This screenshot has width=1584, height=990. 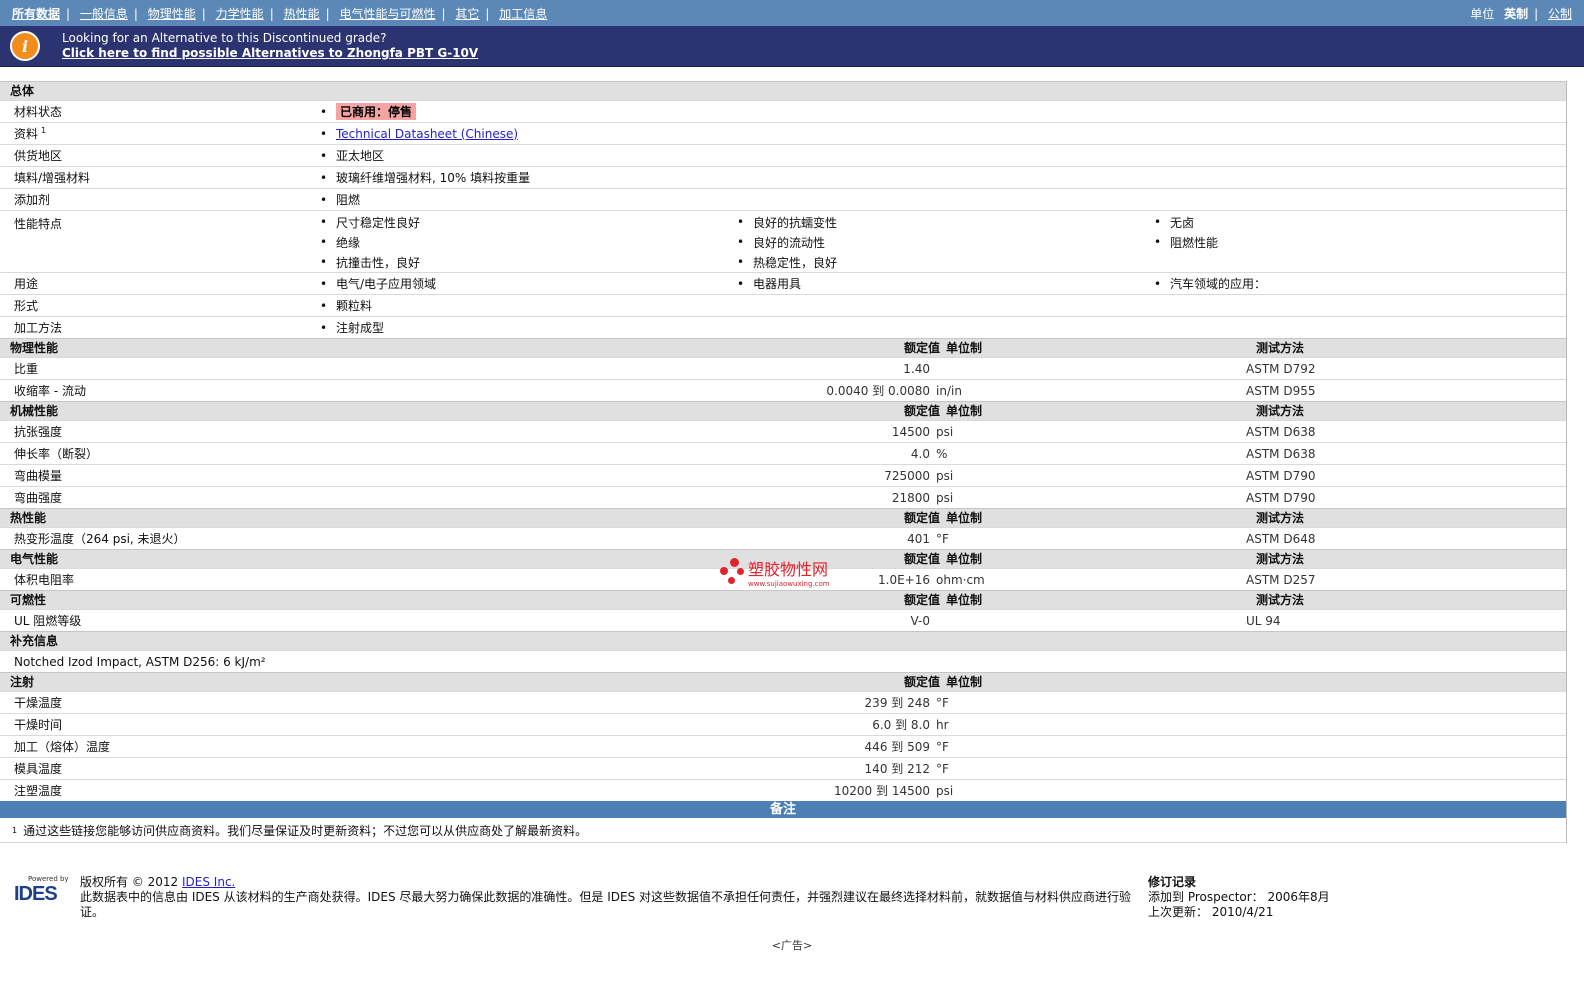 I want to click on row-value: 注射成型, so click(x=349, y=328).